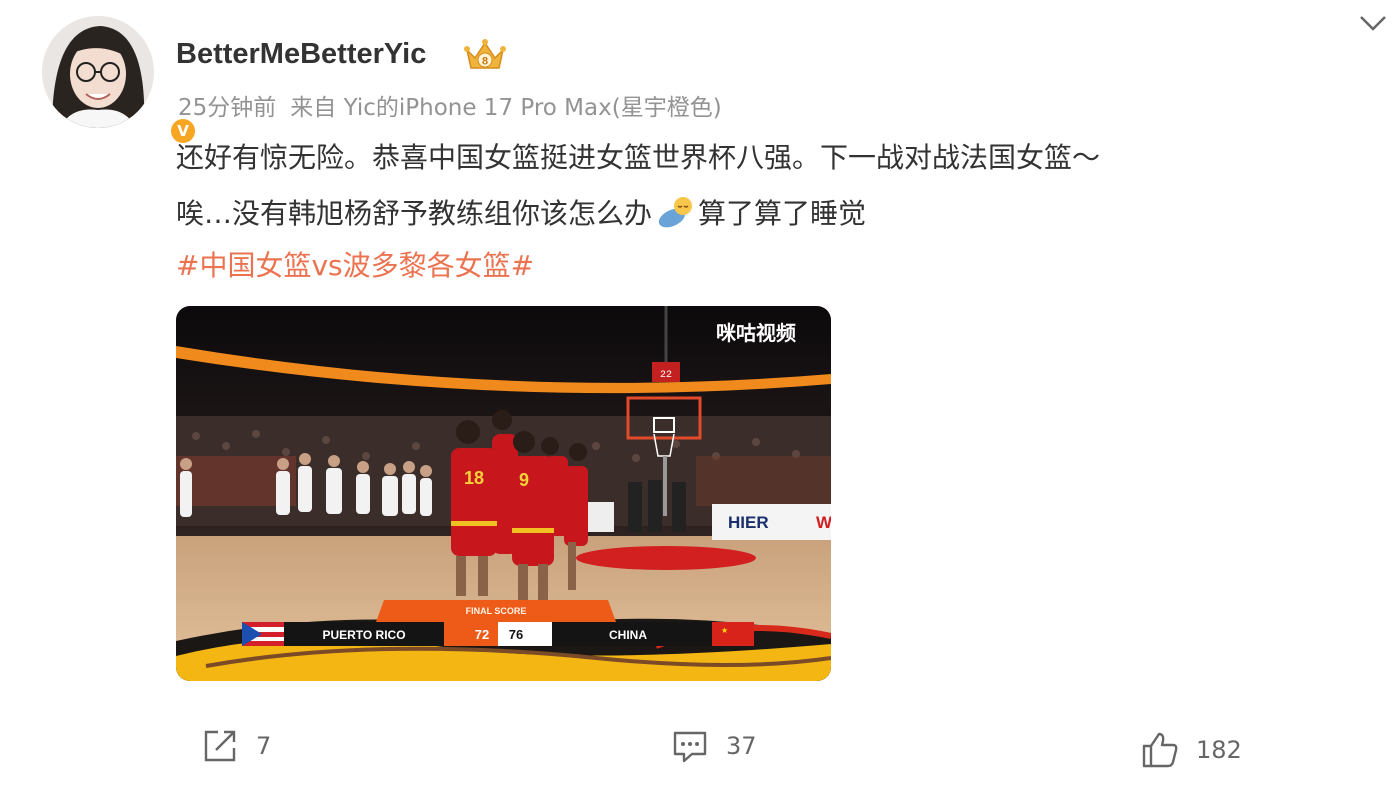 The width and height of the screenshot is (1392, 792). What do you see at coordinates (823, 522) in the screenshot?
I see `sponsor-partial-text: W` at bounding box center [823, 522].